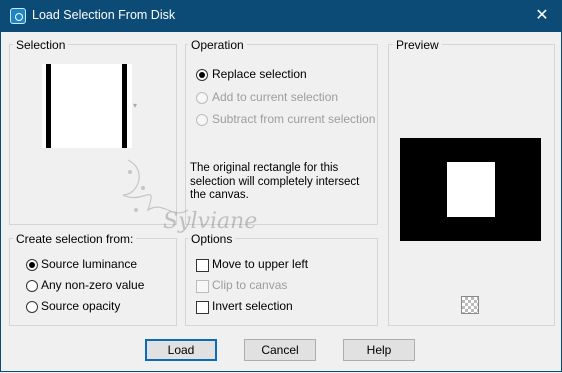 This screenshot has height=373, width=562. Describe the element at coordinates (293, 119) in the screenshot. I see `subtract-selection-label: Subtract from current selection` at that location.